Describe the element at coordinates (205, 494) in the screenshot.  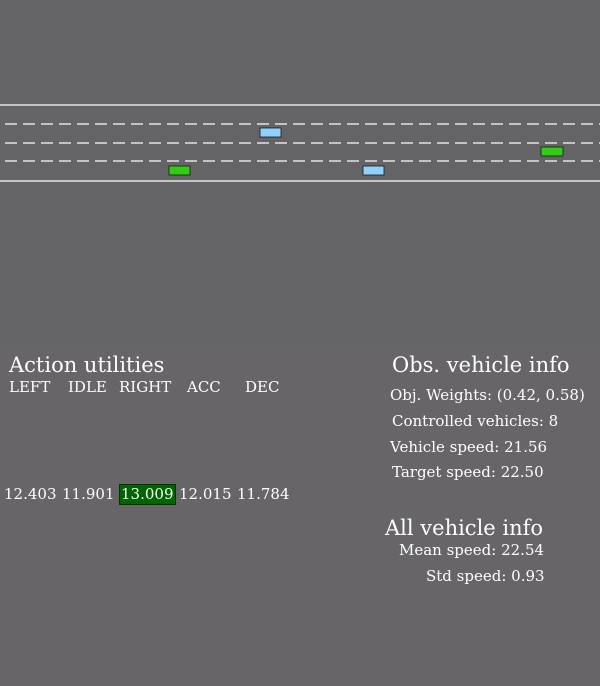
I see `utility-value-acc: 12.015` at that location.